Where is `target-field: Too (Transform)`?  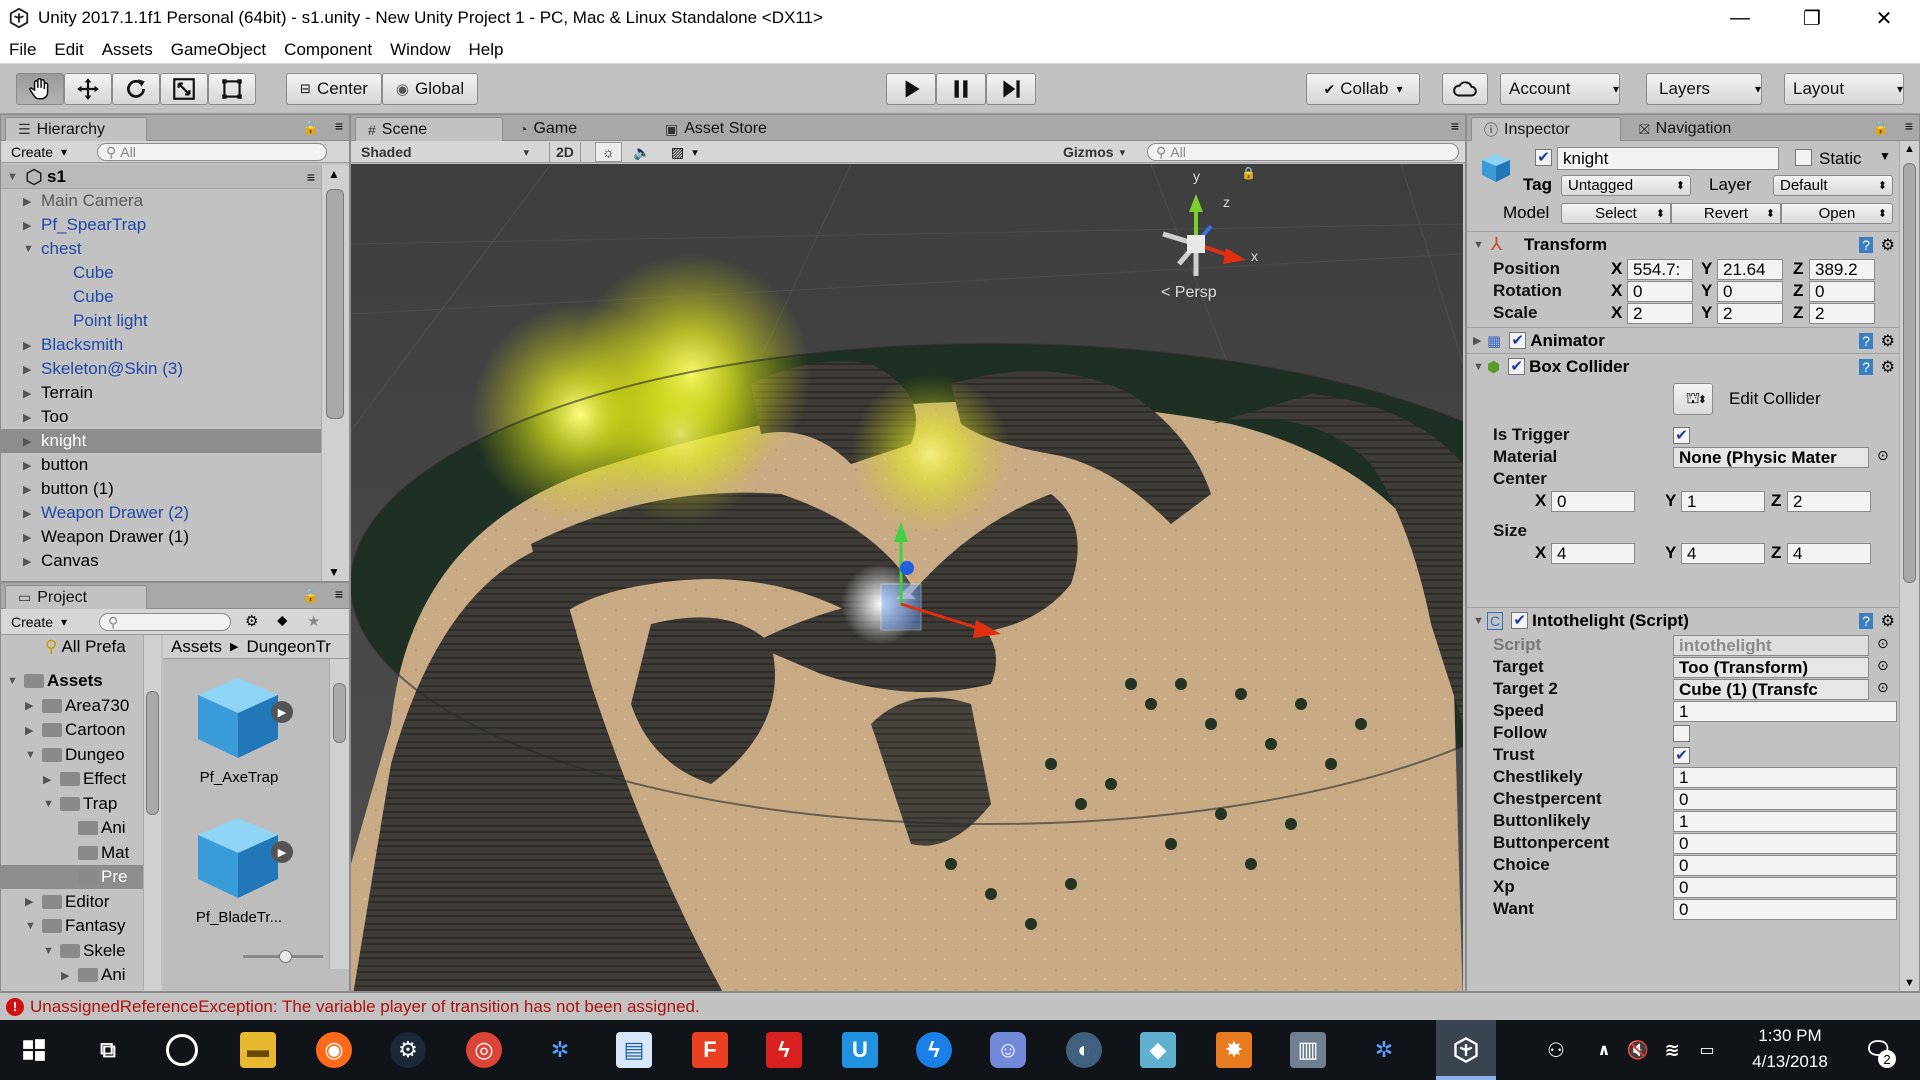 target-field: Too (Transform) is located at coordinates (1771, 667).